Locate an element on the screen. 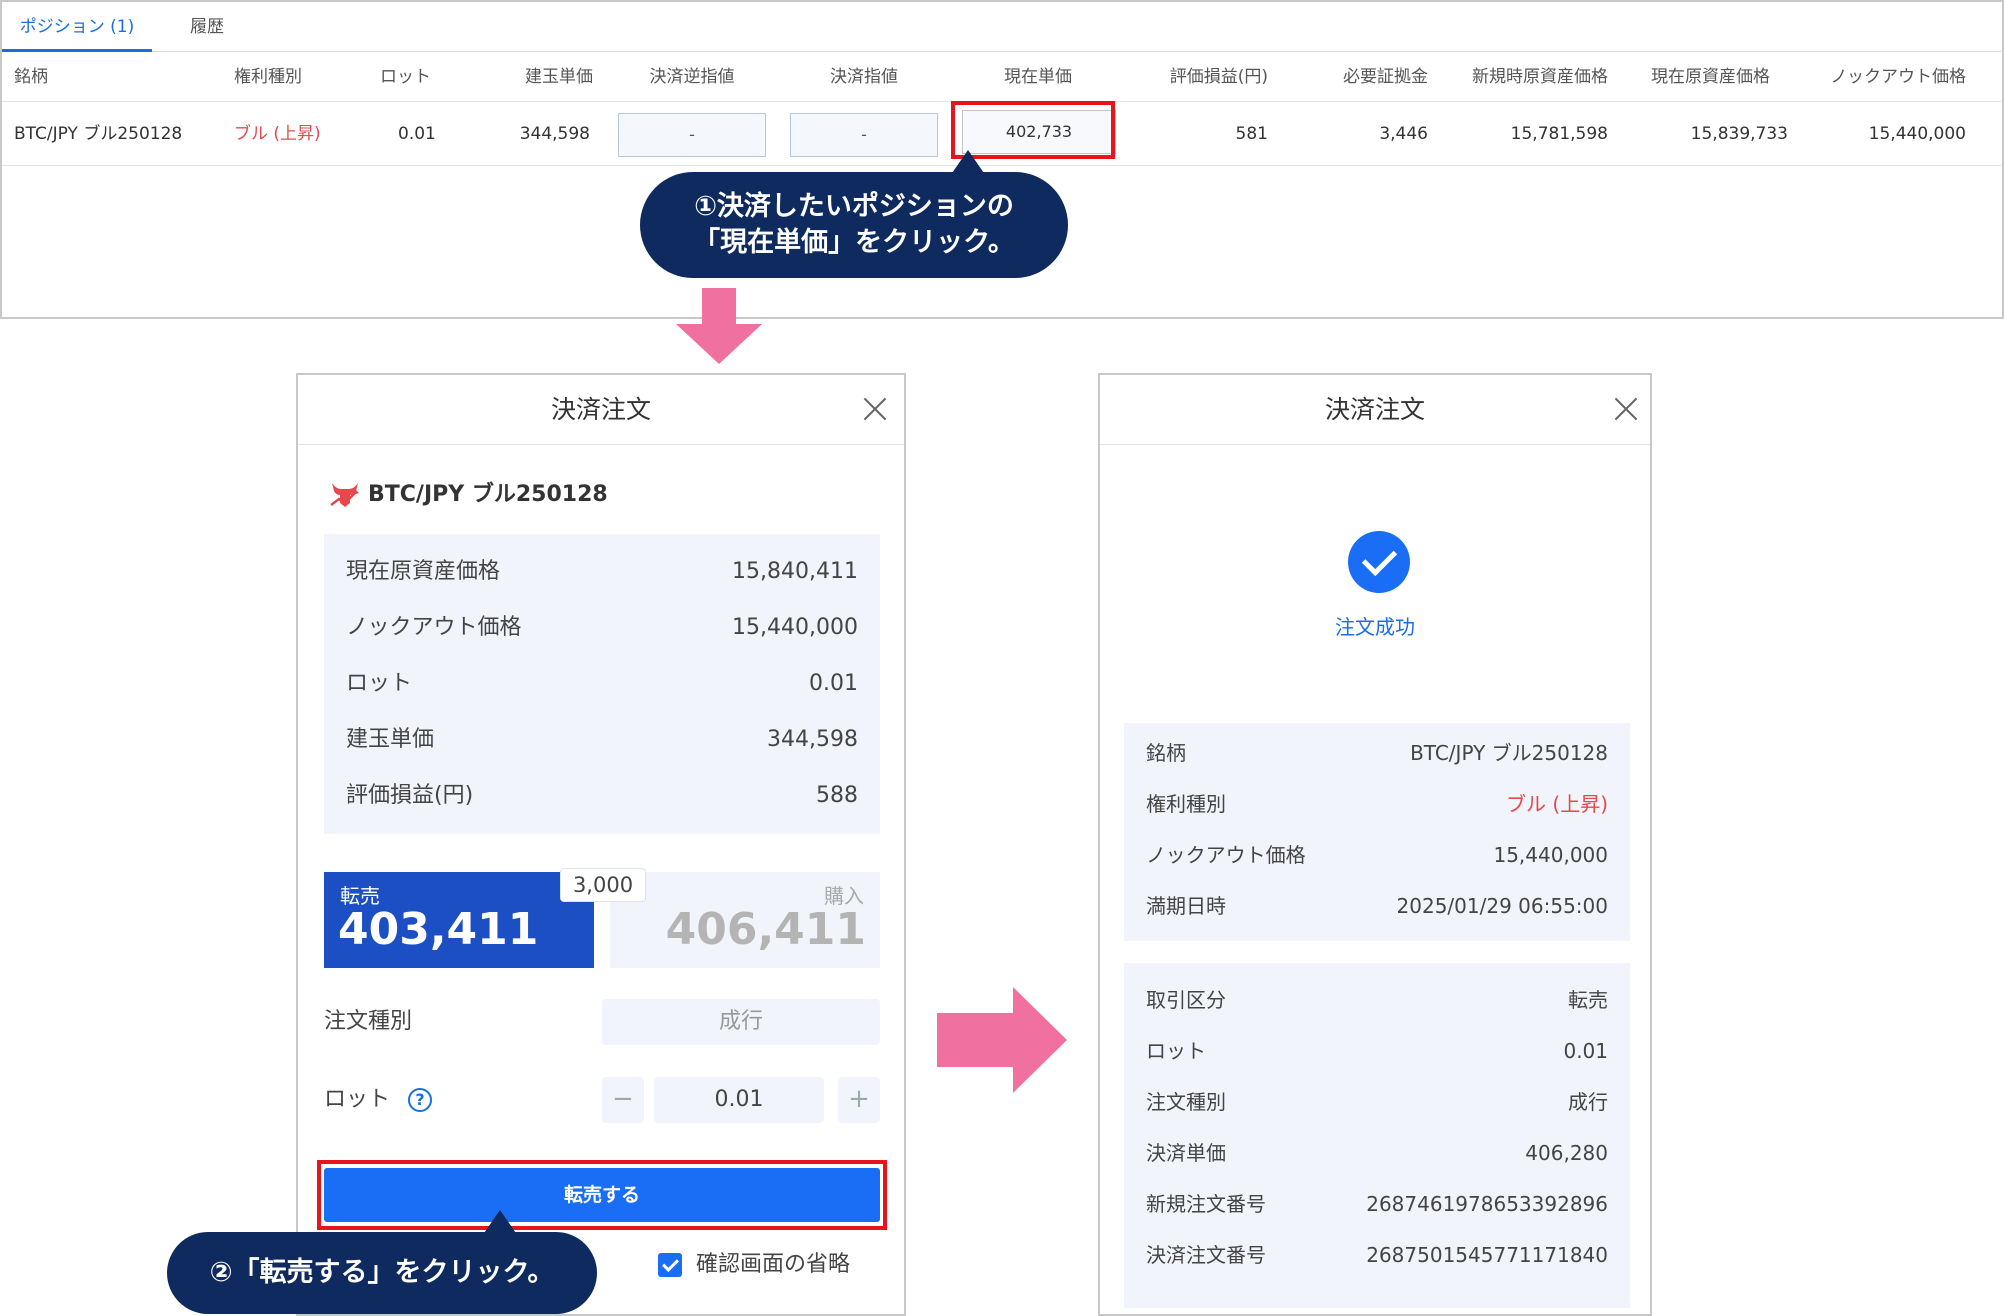 This screenshot has height=1316, width=2004. success-status: 注文成功 is located at coordinates (1375, 627).